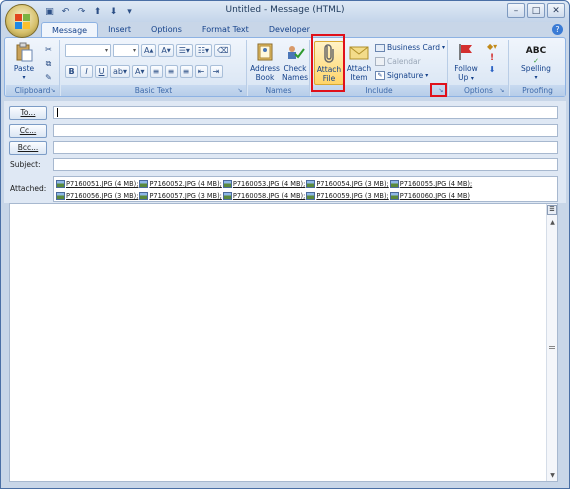 The height and width of the screenshot is (489, 570). I want to click on quick-access-toolbar: ▣ ↶ ↷ ⬆ ⬇ ▾, so click(89, 11).